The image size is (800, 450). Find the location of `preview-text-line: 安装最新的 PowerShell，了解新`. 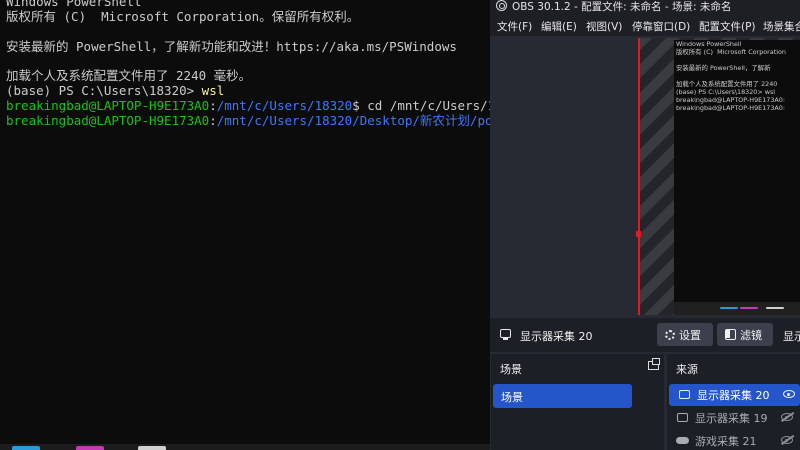

preview-text-line: 安装最新的 PowerShell，了解新 is located at coordinates (723, 68).